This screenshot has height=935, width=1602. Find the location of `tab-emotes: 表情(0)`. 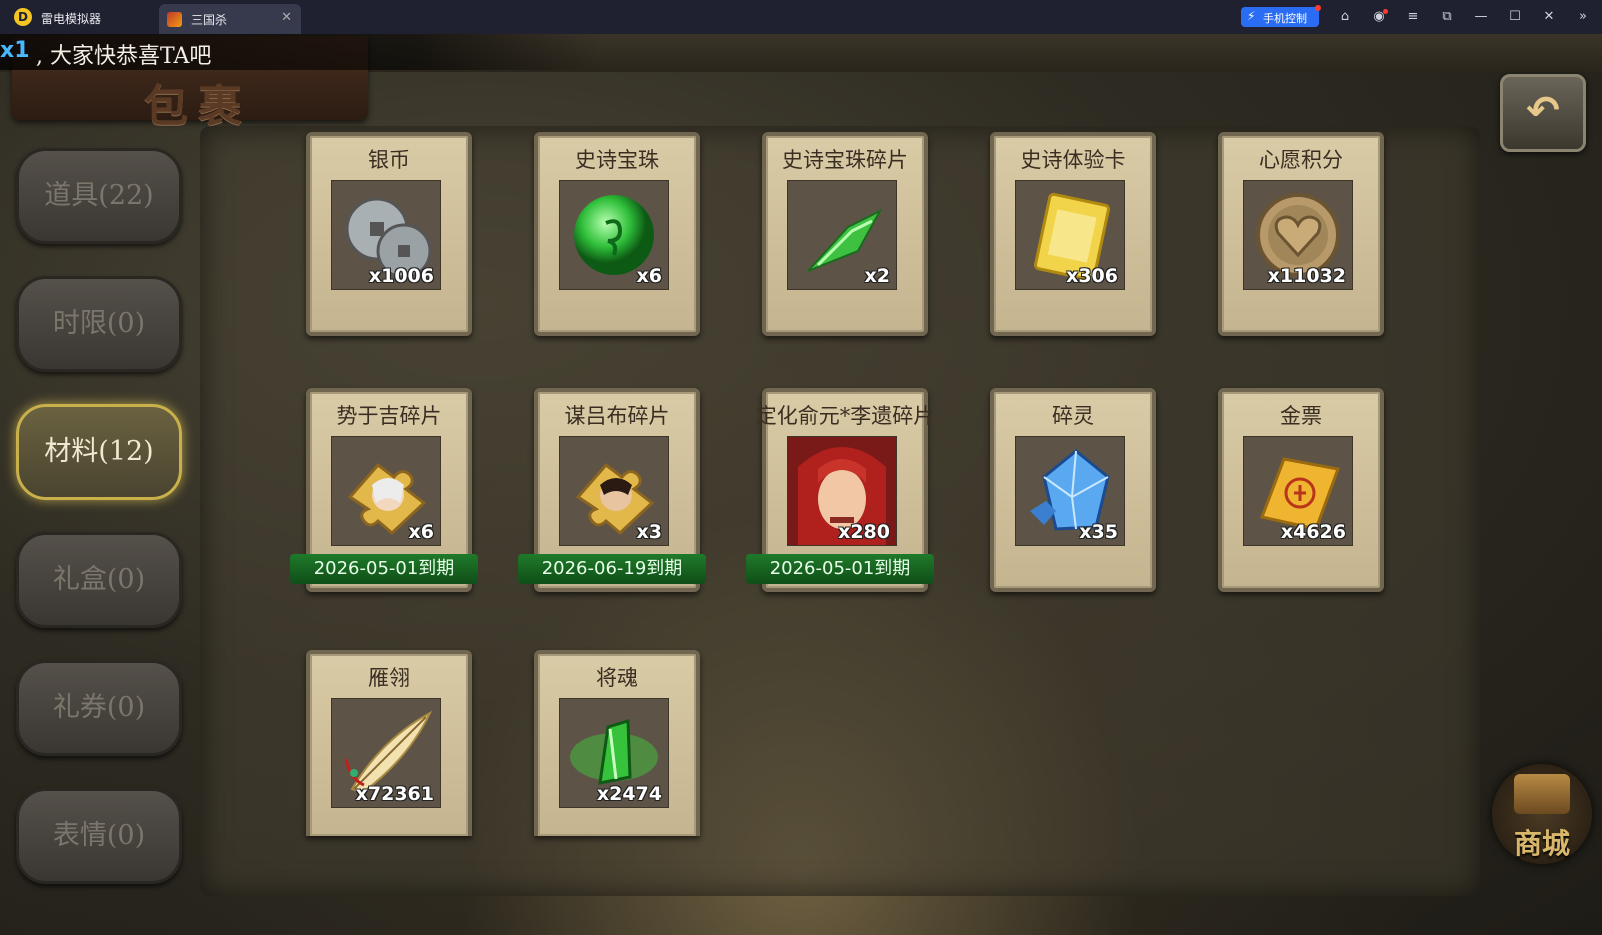

tab-emotes: 表情(0) is located at coordinates (99, 836).